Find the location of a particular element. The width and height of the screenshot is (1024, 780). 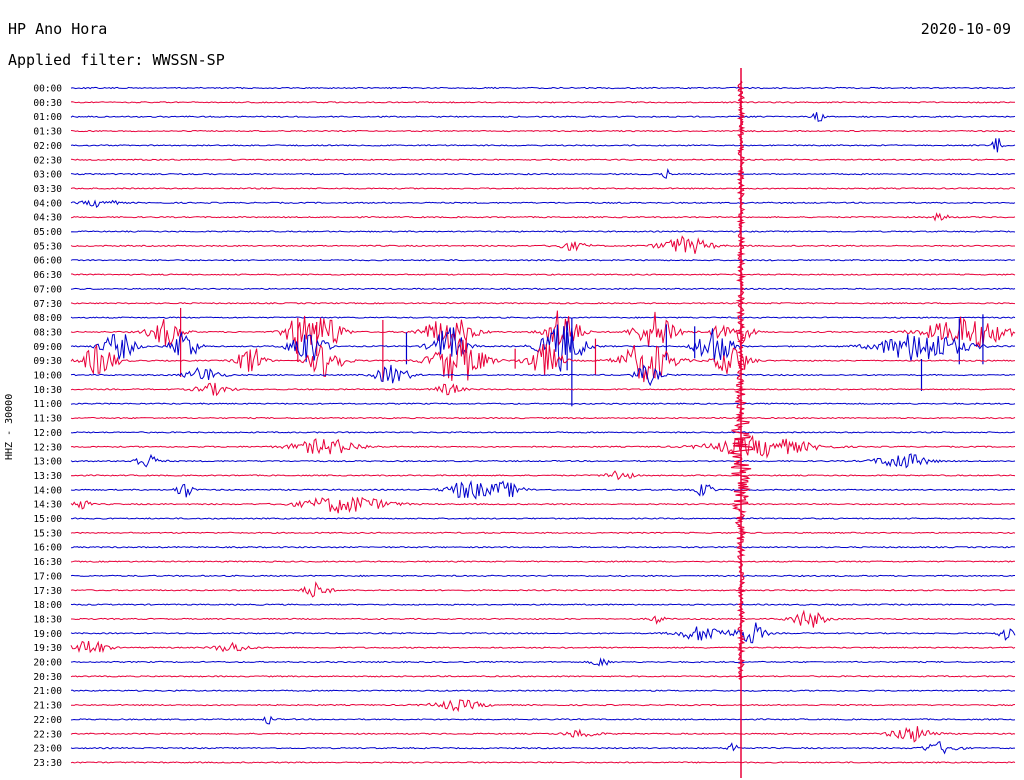

row-time-label: 10:30 is located at coordinates (47, 390).